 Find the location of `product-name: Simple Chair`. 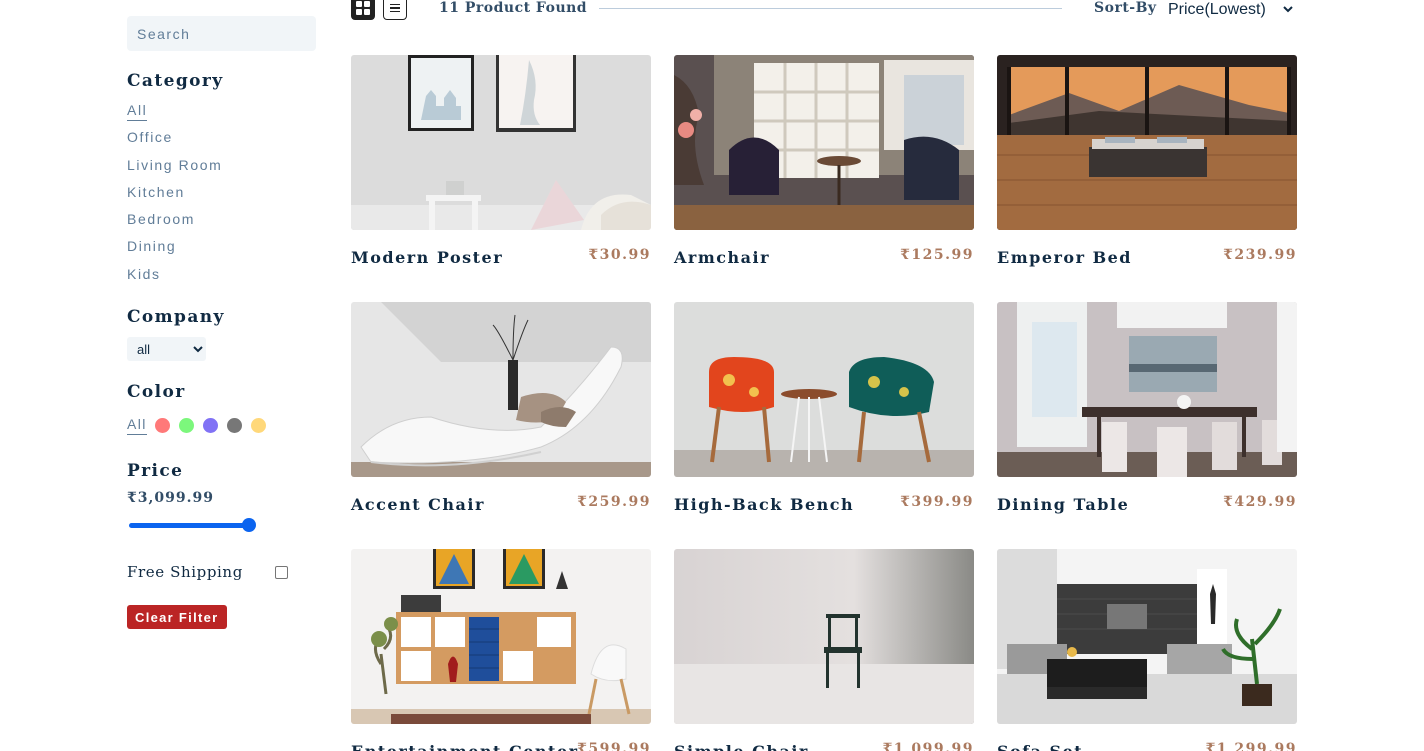

product-name: Simple Chair is located at coordinates (741, 746).